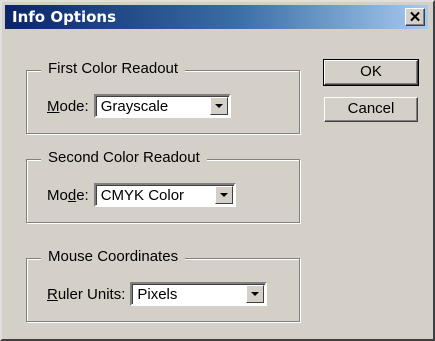  Describe the element at coordinates (64, 17) in the screenshot. I see `dialog-title: Info Options` at that location.